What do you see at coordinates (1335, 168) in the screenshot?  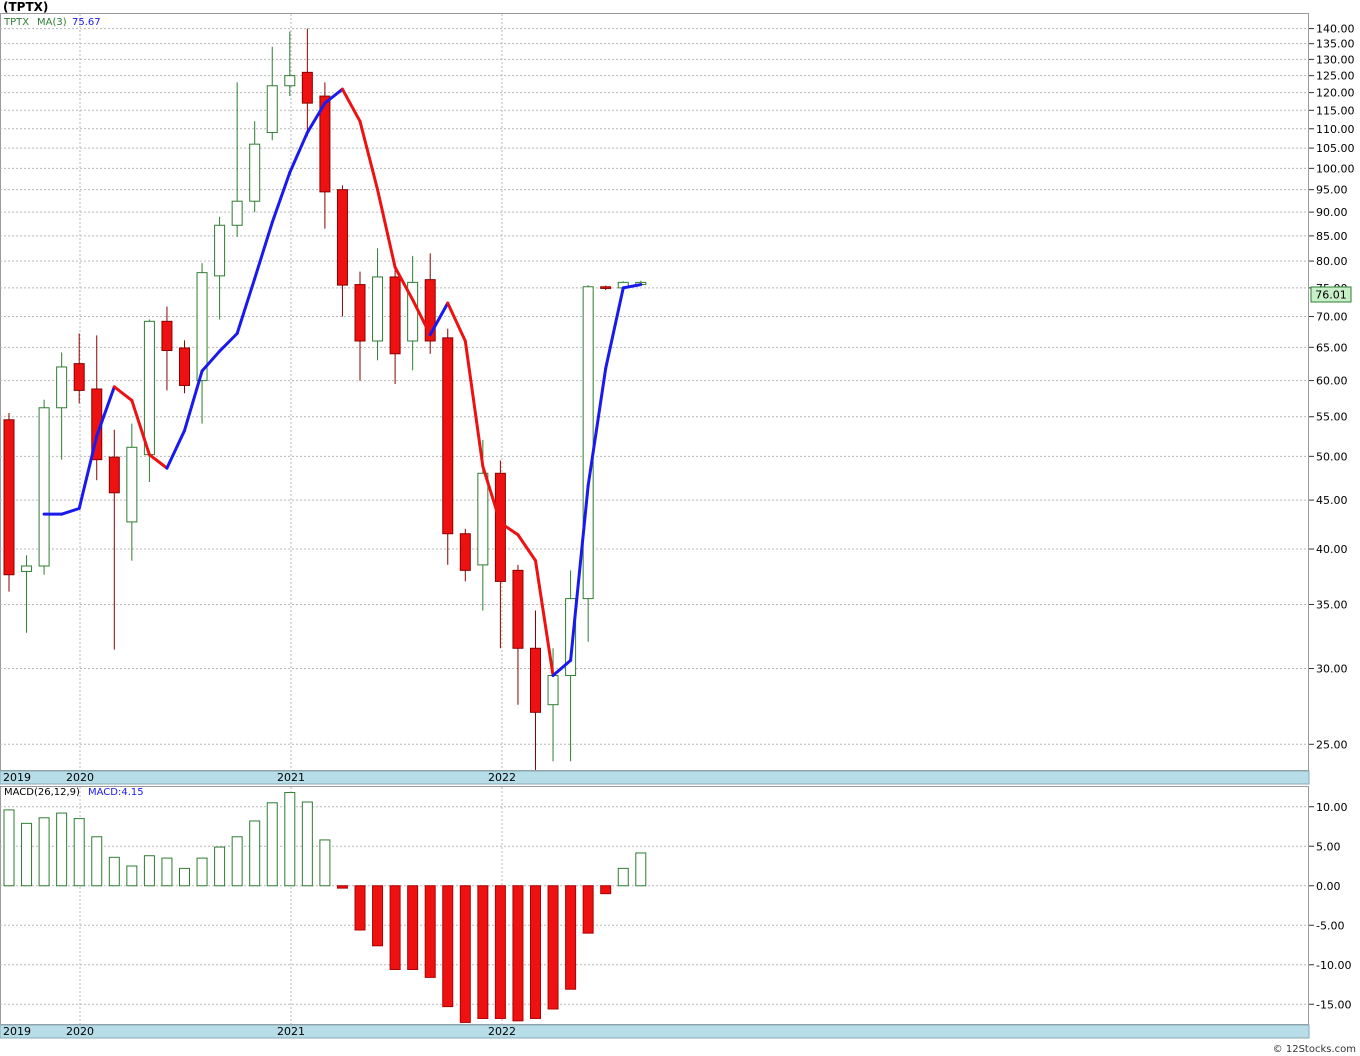 I see `price-y-tick-label: 100.00` at bounding box center [1335, 168].